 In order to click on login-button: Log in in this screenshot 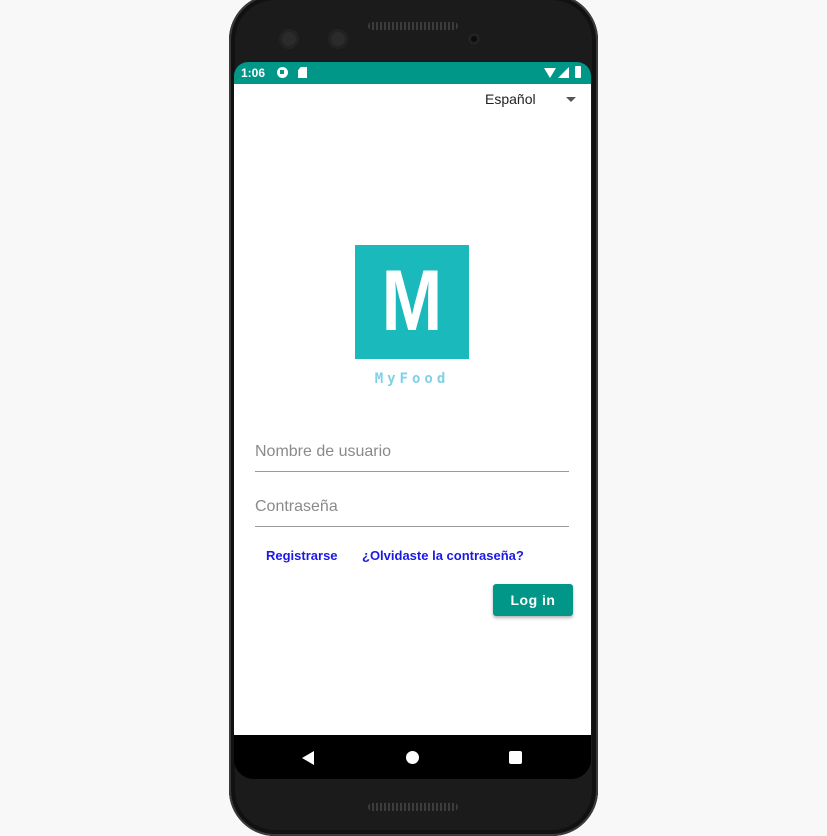, I will do `click(533, 600)`.